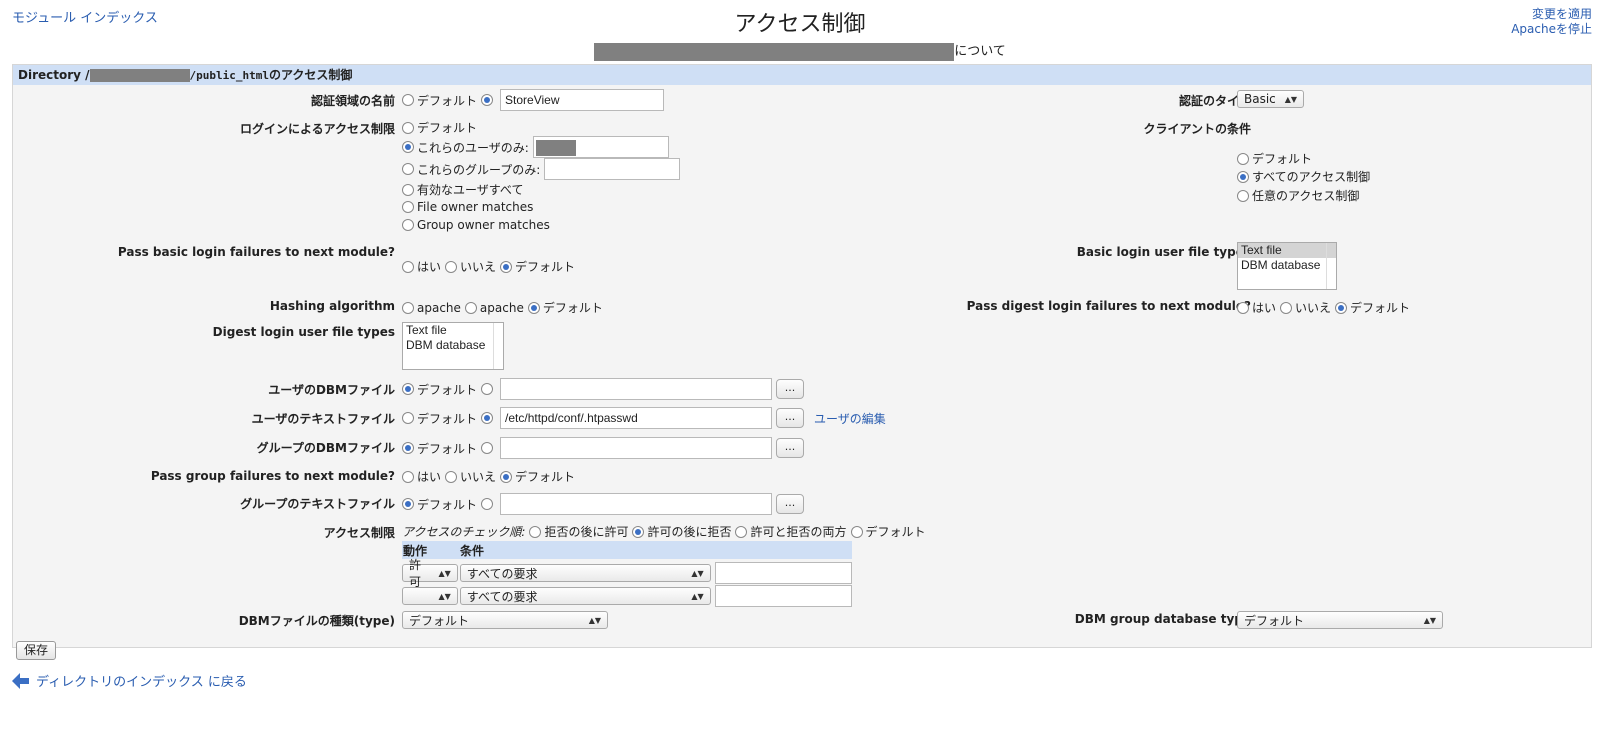 Image resolution: width=1600 pixels, height=732 pixels. Describe the element at coordinates (791, 531) in the screenshot. I see `order-both-option: 許可と拒否の両方` at that location.